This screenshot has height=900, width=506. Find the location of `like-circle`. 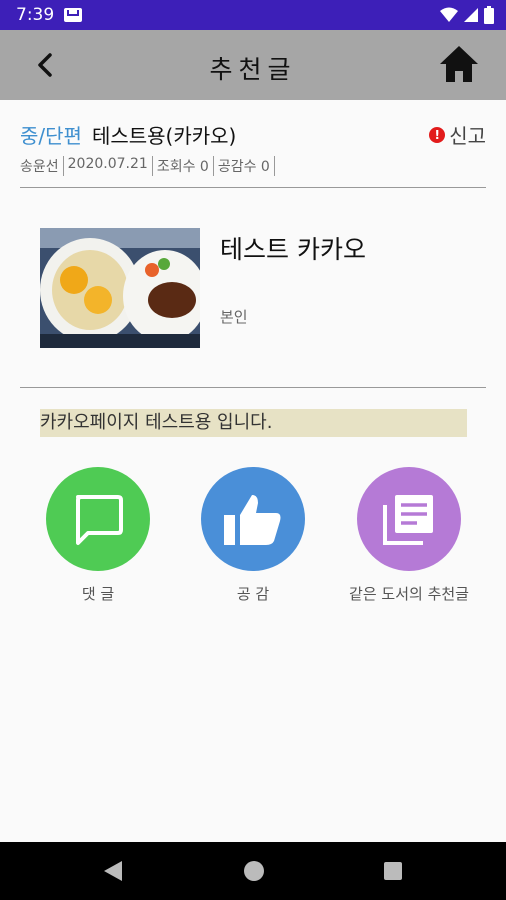

like-circle is located at coordinates (253, 519).